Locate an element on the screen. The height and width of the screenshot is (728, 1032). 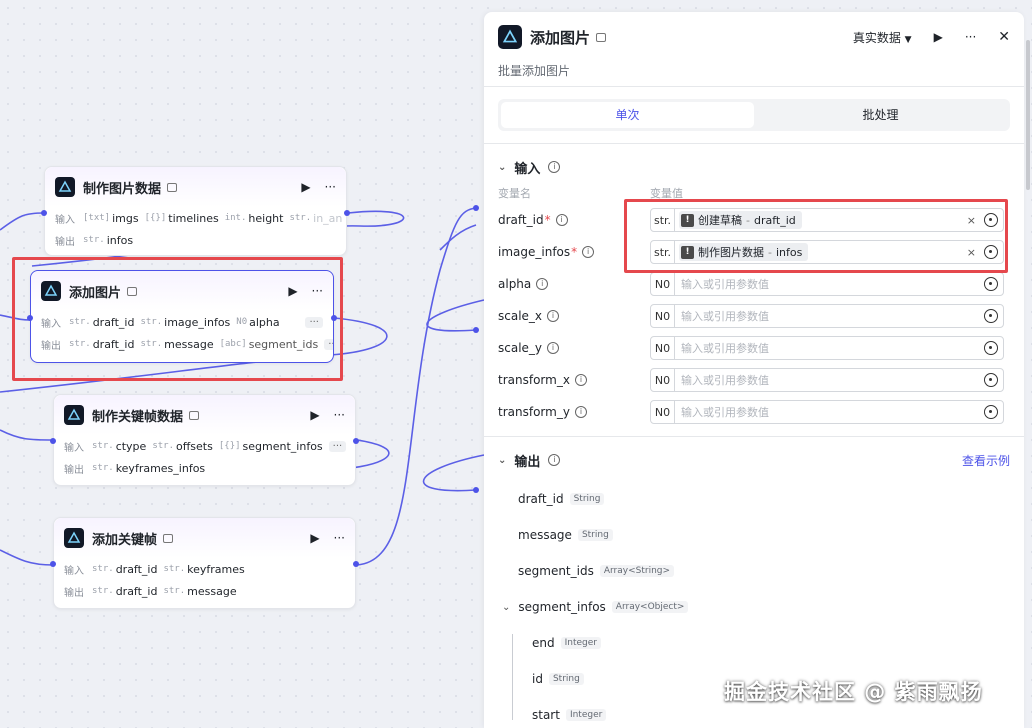
col-value-header: 变量值 is located at coordinates (666, 193).